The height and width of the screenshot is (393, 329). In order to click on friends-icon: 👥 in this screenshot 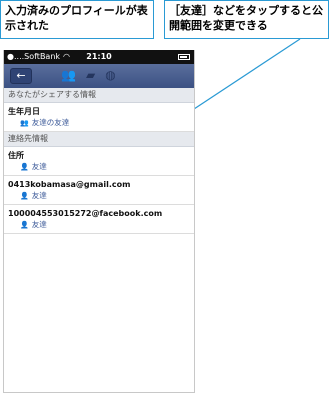, I will do `click(68, 75)`.